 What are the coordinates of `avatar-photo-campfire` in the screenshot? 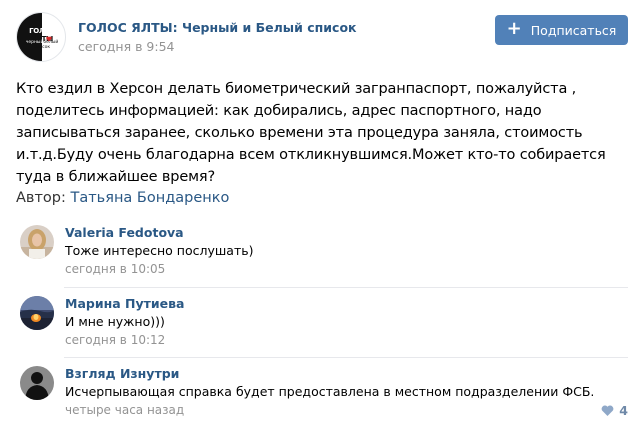 It's located at (37, 313).